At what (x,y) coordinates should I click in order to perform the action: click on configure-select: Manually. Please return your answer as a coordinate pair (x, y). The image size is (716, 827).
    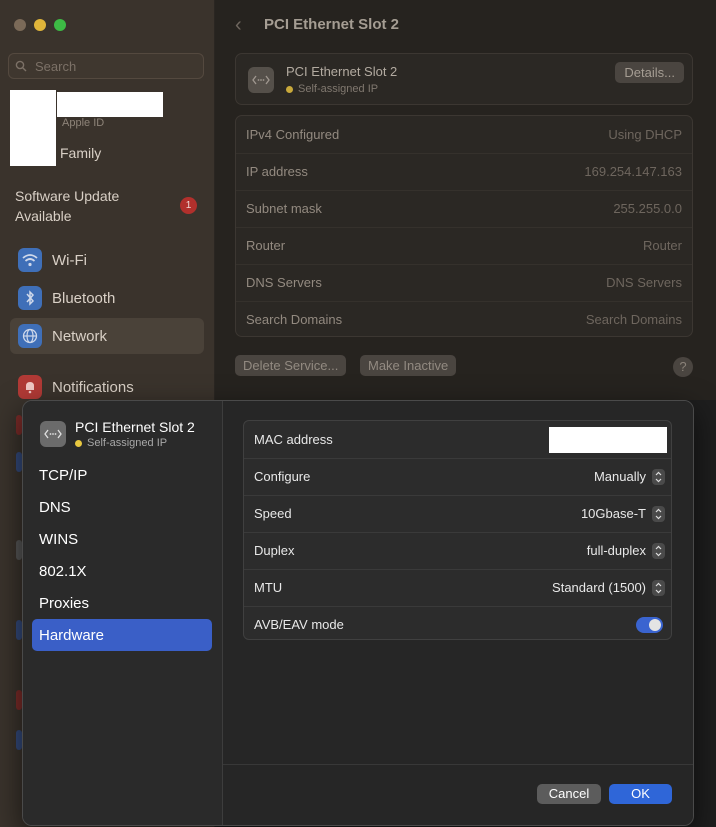
    Looking at the image, I should click on (629, 476).